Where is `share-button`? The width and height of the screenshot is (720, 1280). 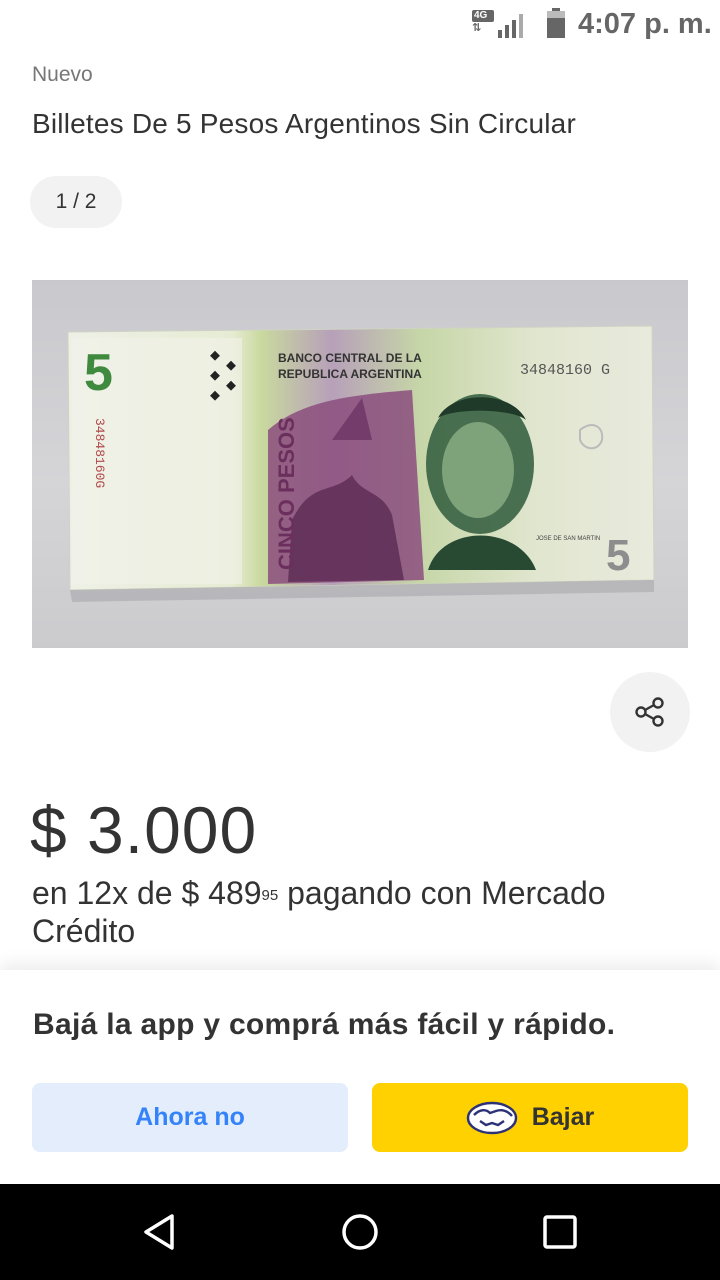 share-button is located at coordinates (650, 712).